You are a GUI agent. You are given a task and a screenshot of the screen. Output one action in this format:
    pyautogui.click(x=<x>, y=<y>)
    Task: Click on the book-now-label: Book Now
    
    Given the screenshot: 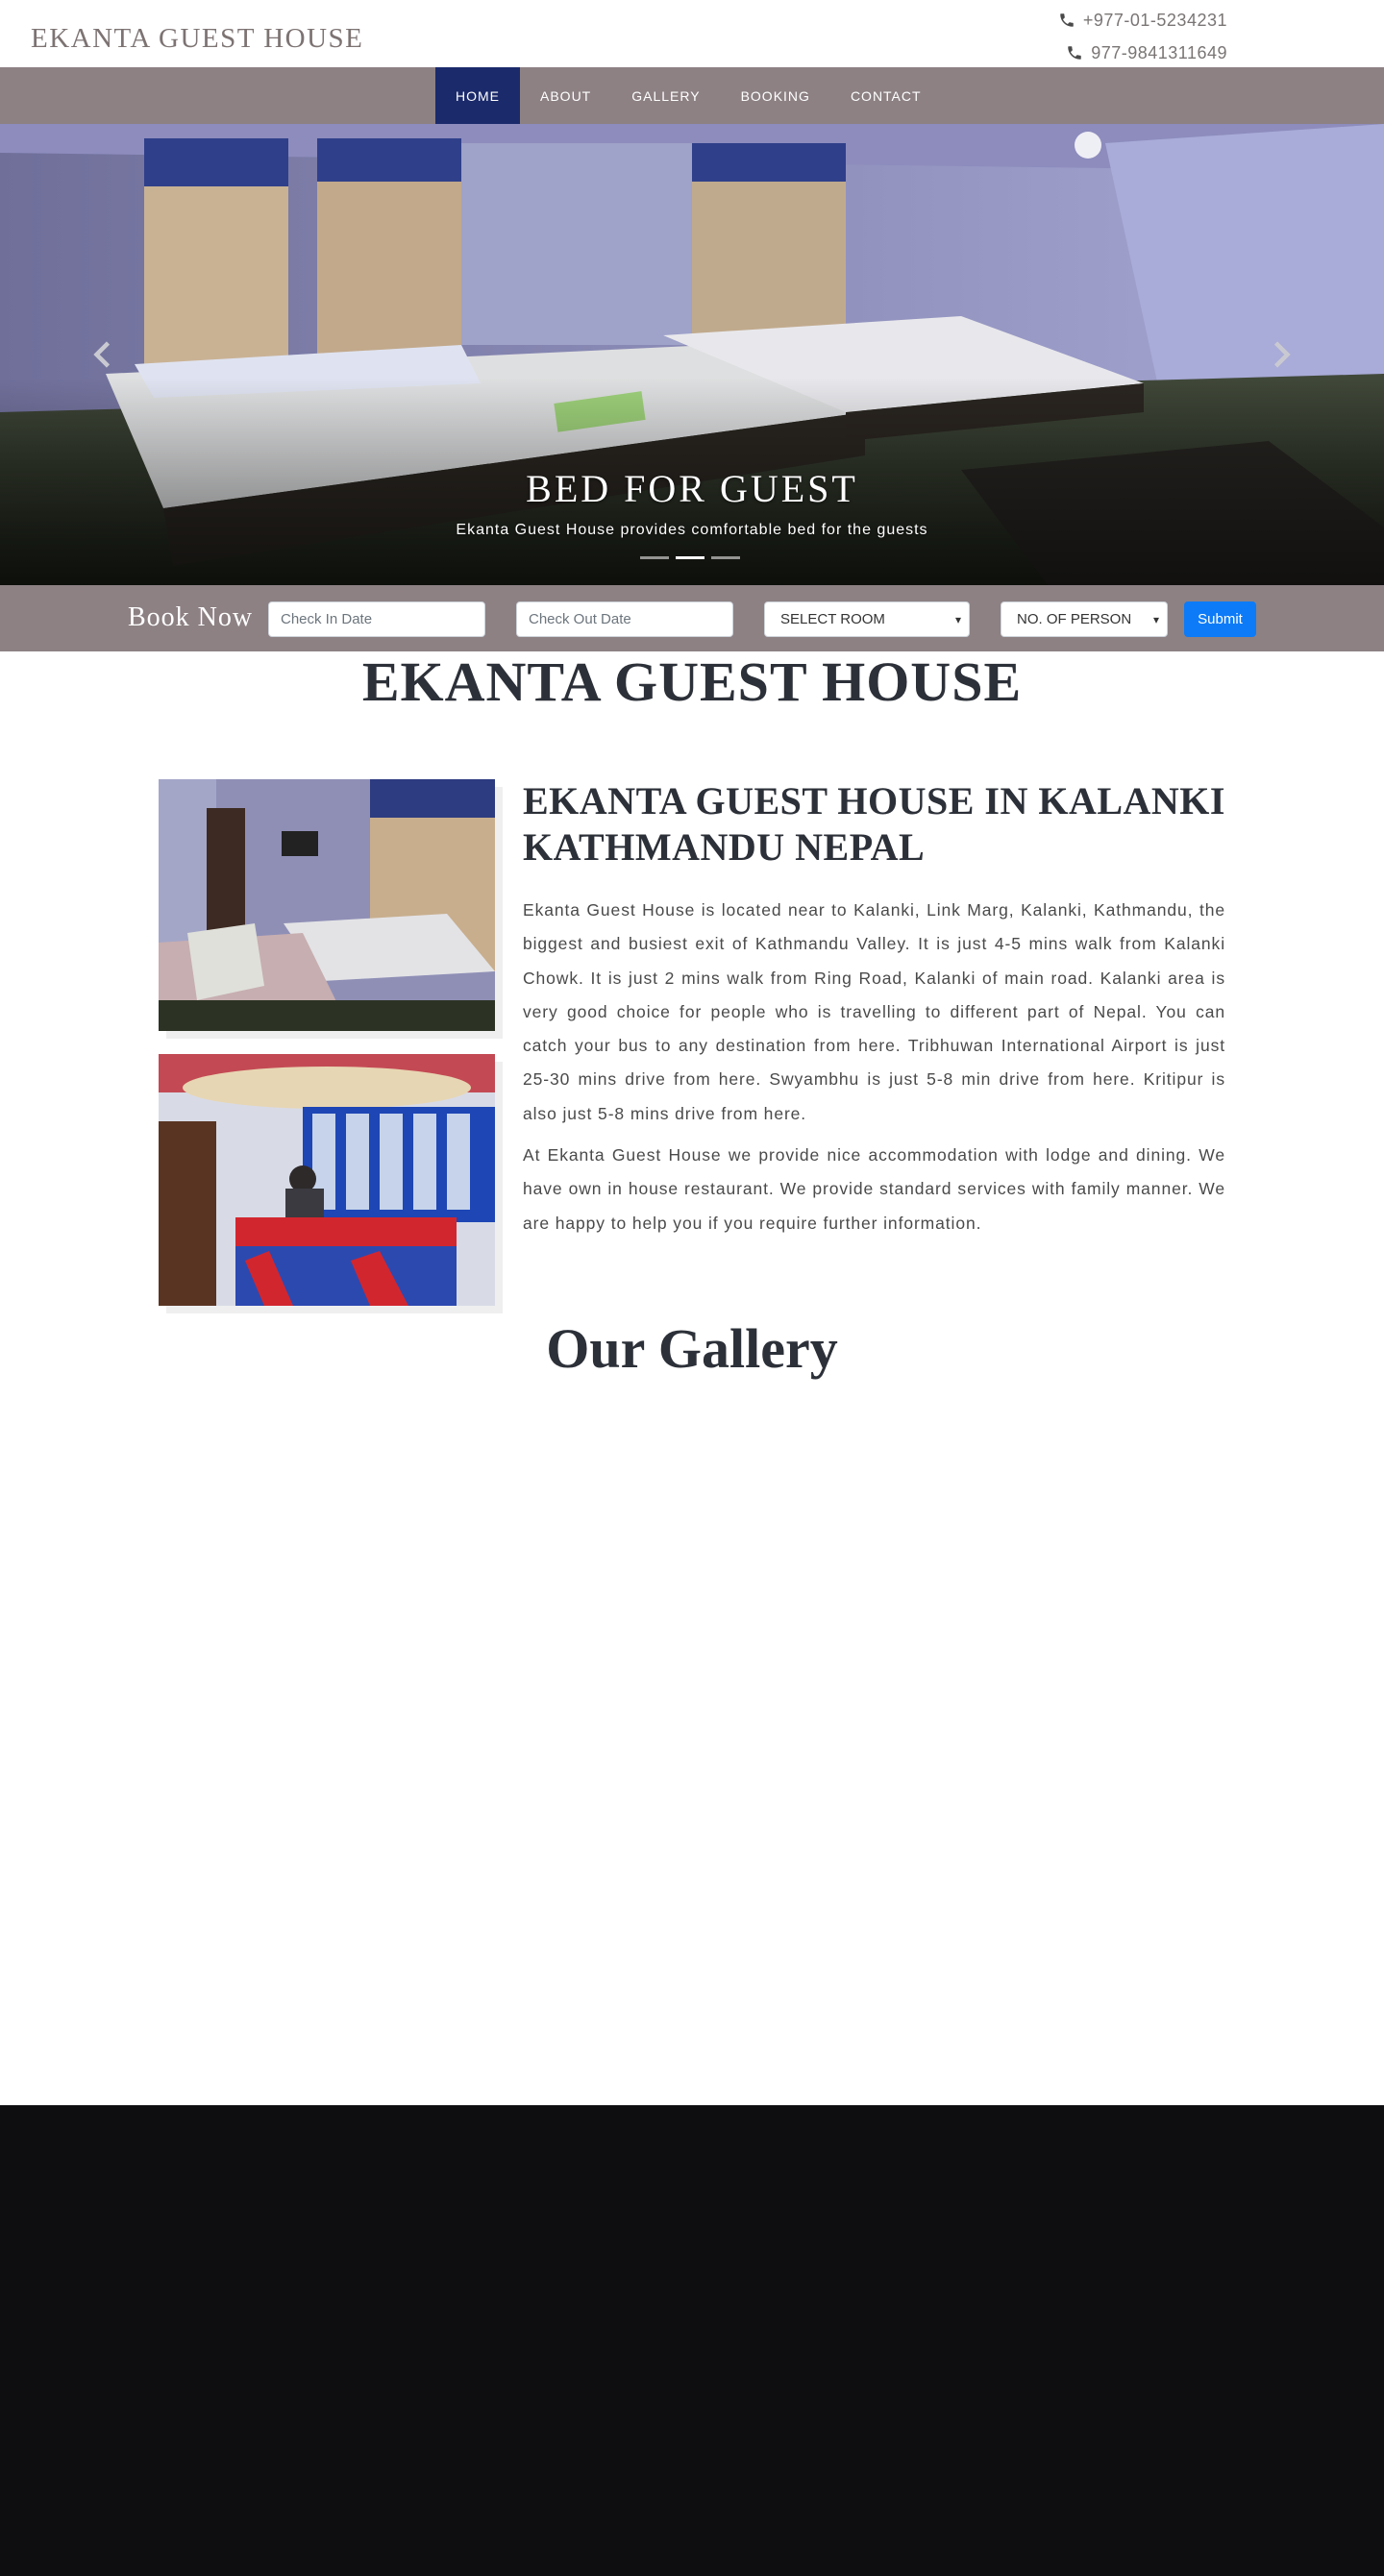 What is the action you would take?
    pyautogui.click(x=191, y=617)
    